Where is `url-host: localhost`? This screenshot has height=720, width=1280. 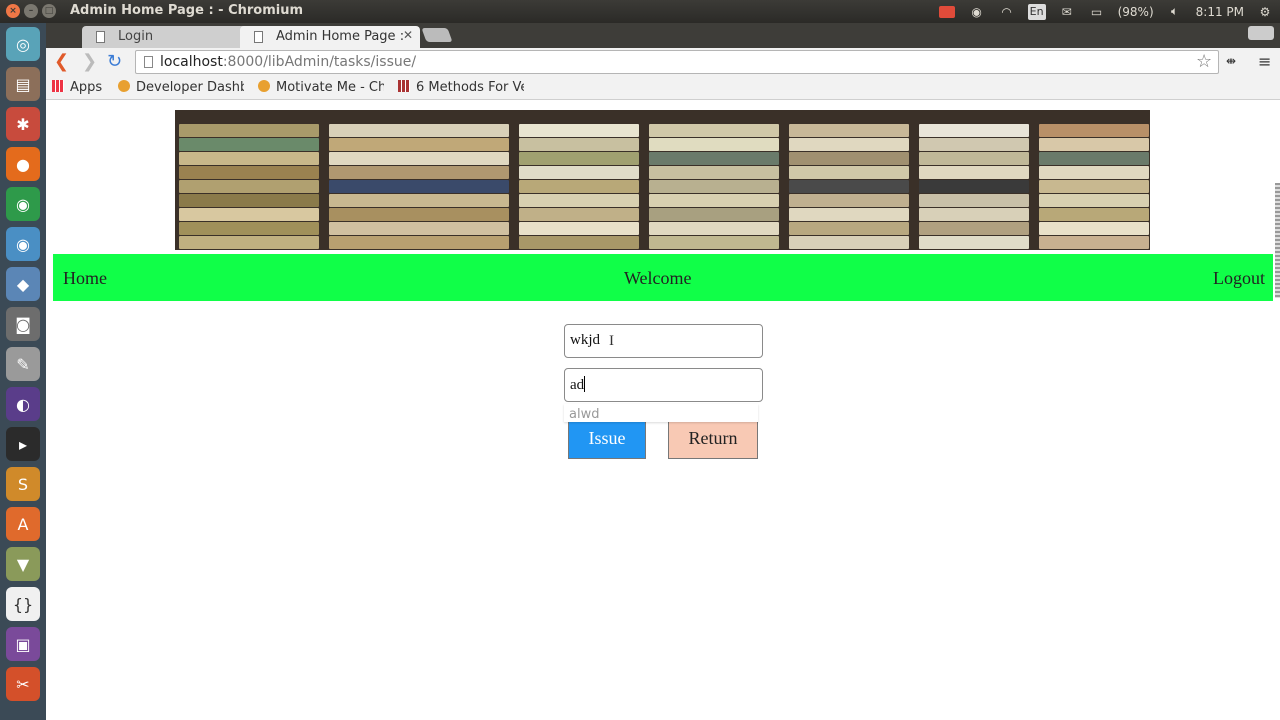 url-host: localhost is located at coordinates (191, 62).